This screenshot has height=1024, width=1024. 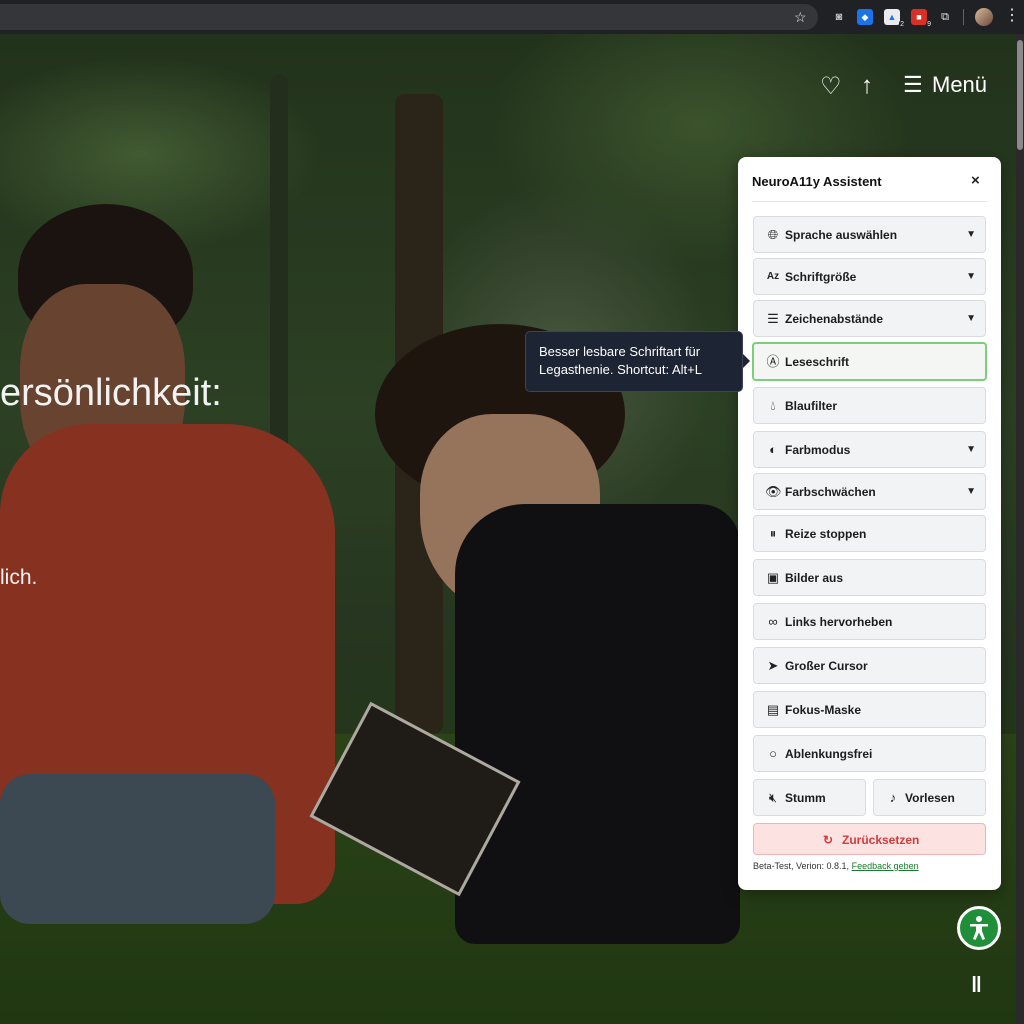 I want to click on globe-icon: 🌐︎, so click(x=773, y=234).